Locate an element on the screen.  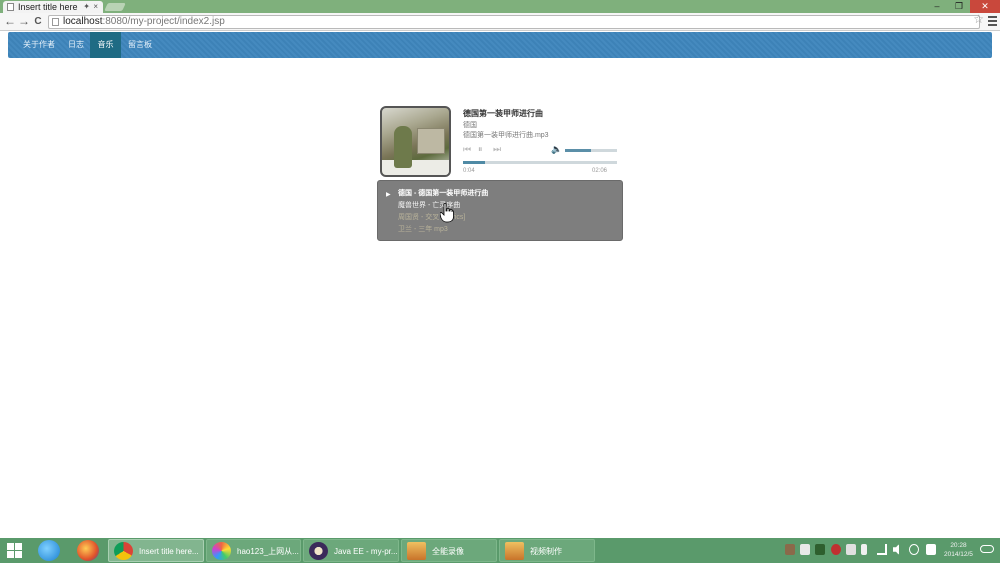
browser-menu-icon is located at coordinates (992, 22).